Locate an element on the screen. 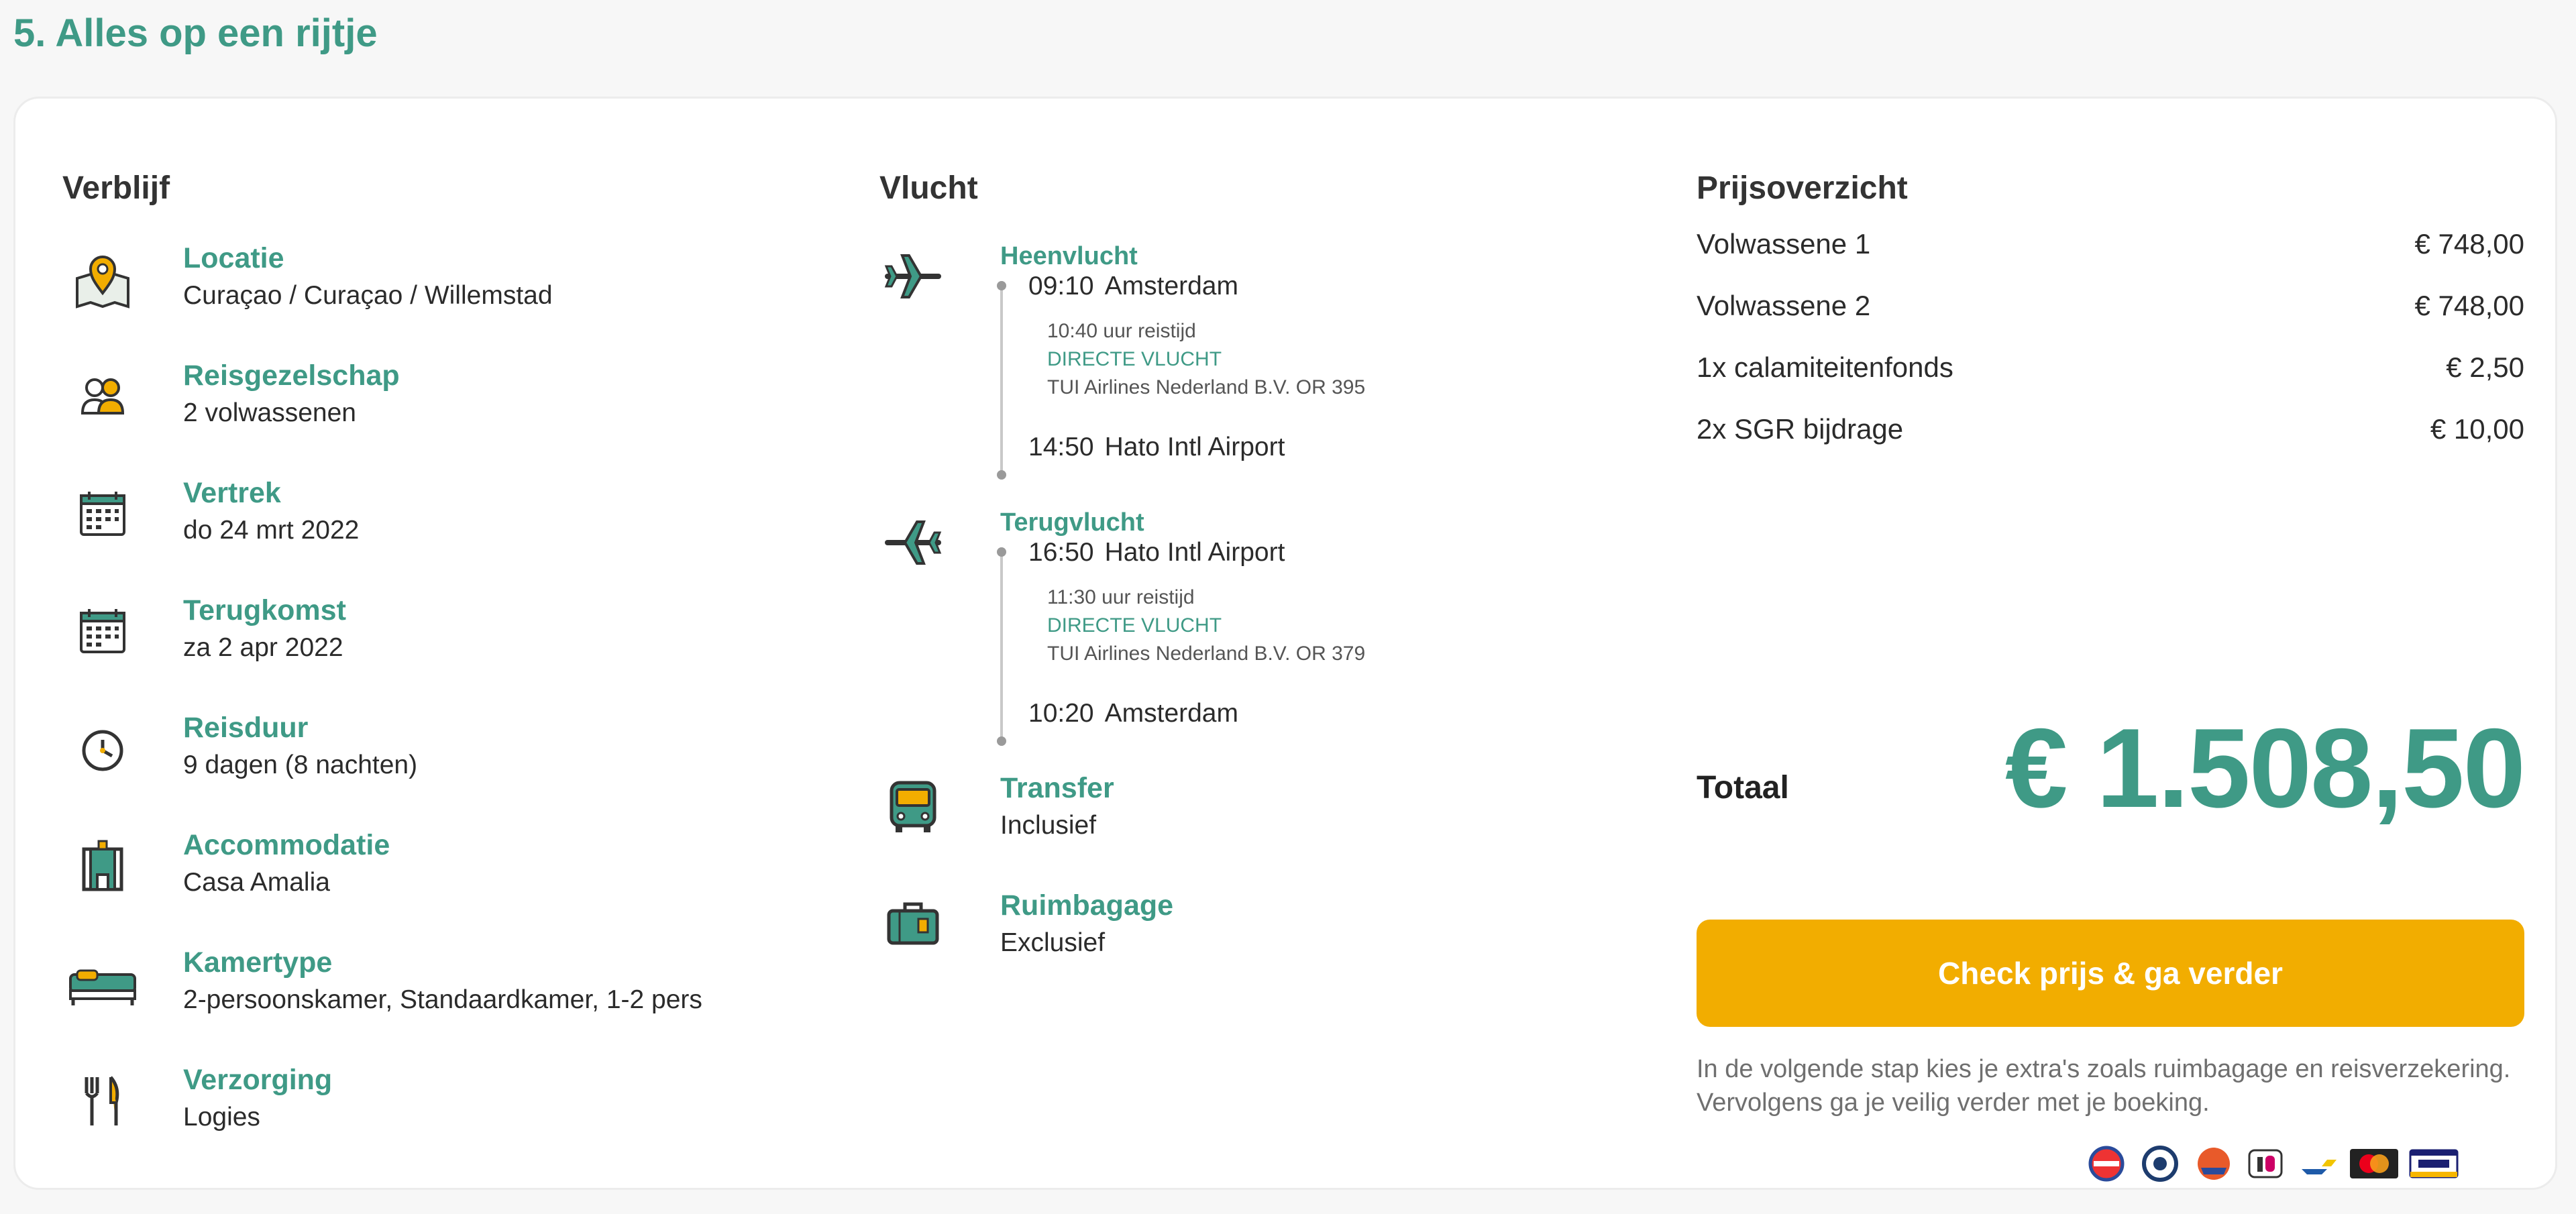  stay-item-label: Vertrek is located at coordinates (232, 493).